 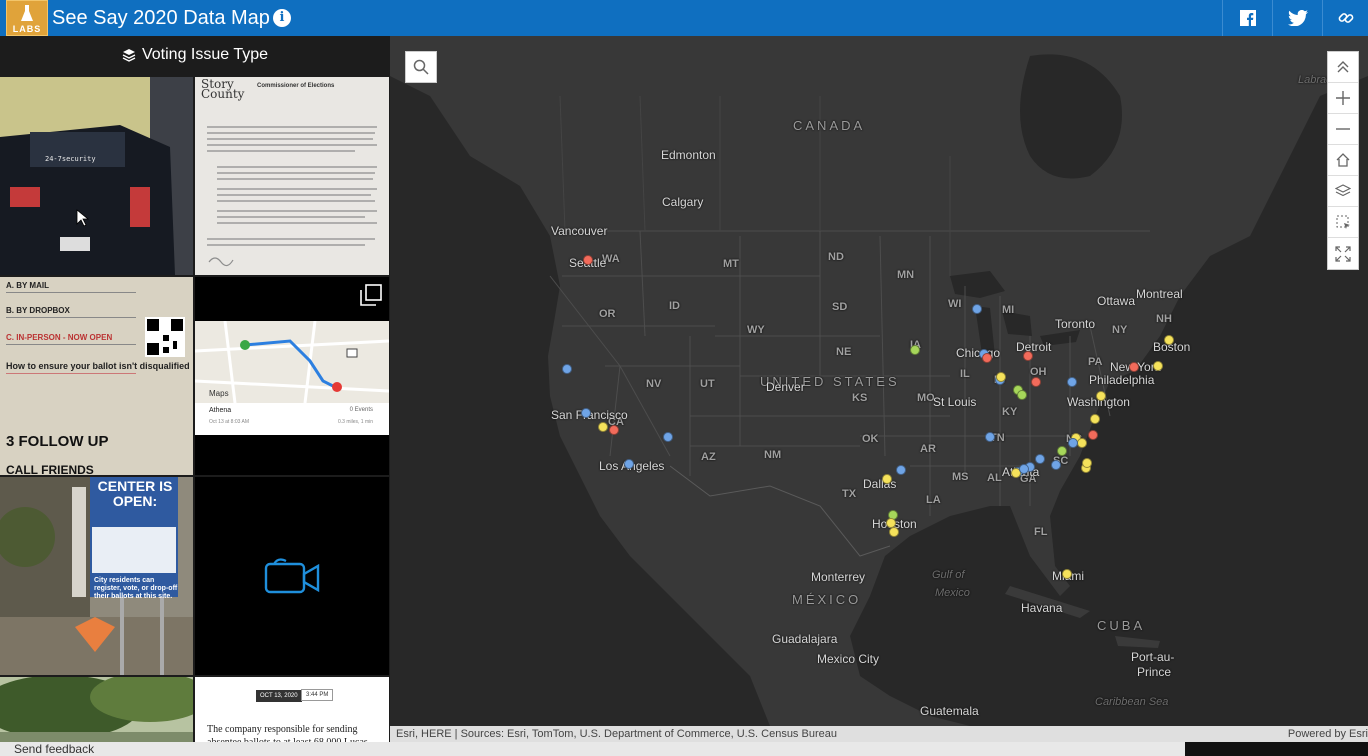 What do you see at coordinates (279, 696) in the screenshot?
I see `article-date: OCT 13, 2020` at bounding box center [279, 696].